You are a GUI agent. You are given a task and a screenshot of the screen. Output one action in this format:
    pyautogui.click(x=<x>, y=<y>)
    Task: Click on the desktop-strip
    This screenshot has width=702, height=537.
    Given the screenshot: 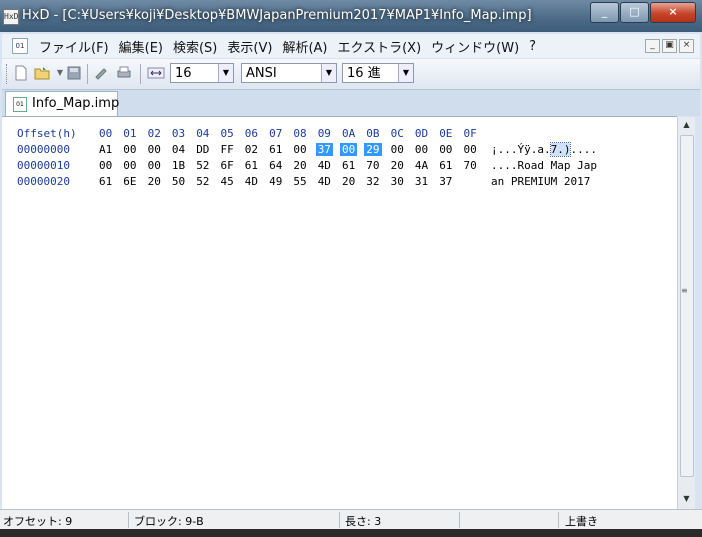 What is the action you would take?
    pyautogui.click(x=351, y=533)
    